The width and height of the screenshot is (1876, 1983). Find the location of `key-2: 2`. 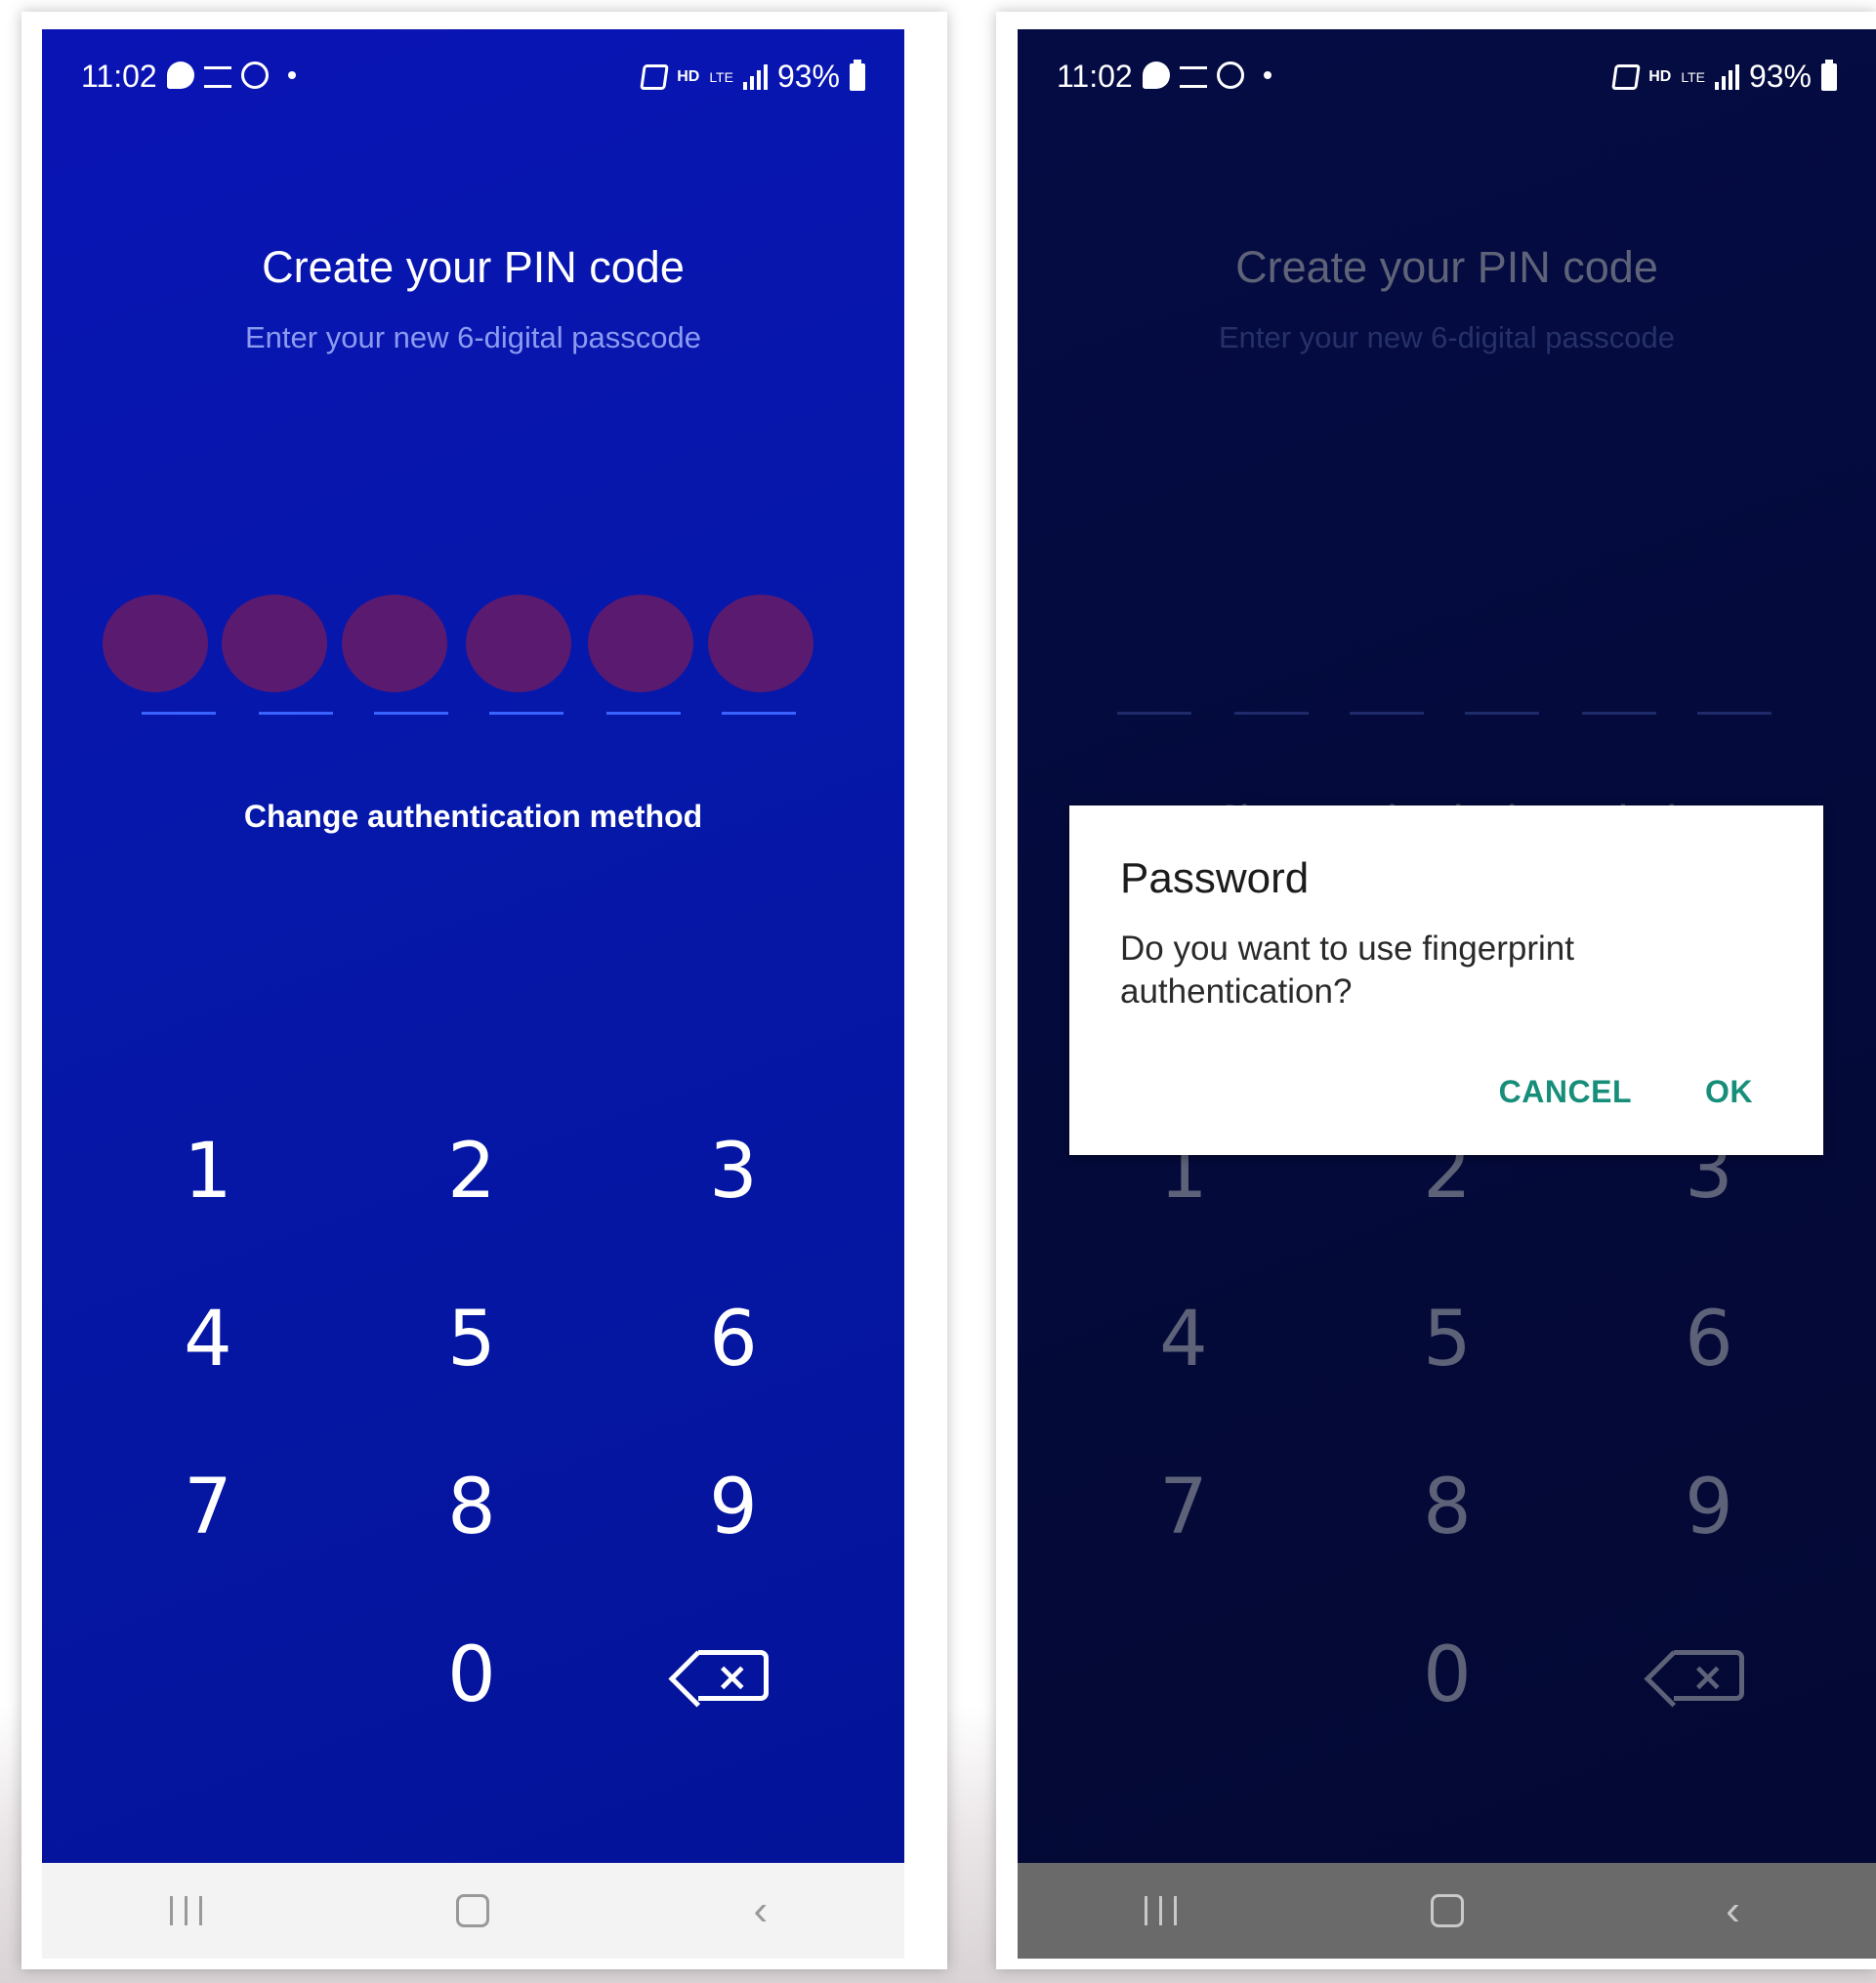

key-2: 2 is located at coordinates (472, 1171).